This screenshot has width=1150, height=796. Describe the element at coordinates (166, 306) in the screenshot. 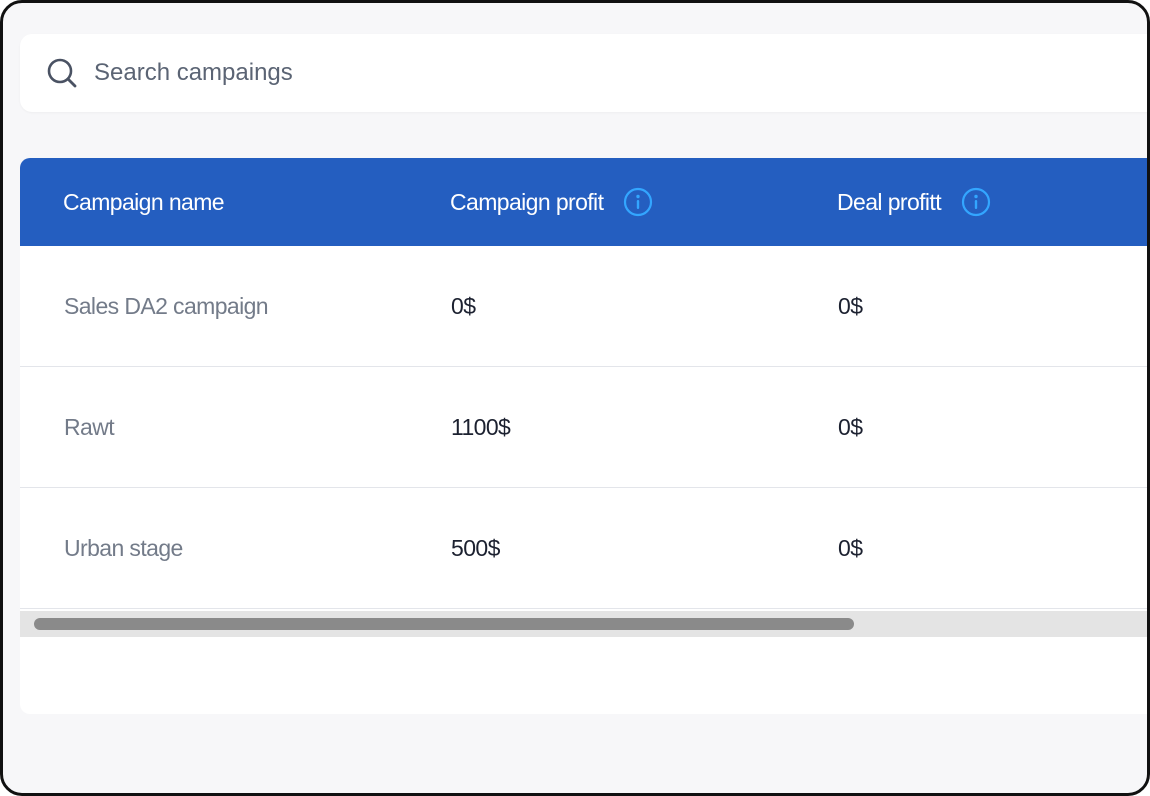

I see `campaign-name-cell: Sales DA2 campaign` at that location.